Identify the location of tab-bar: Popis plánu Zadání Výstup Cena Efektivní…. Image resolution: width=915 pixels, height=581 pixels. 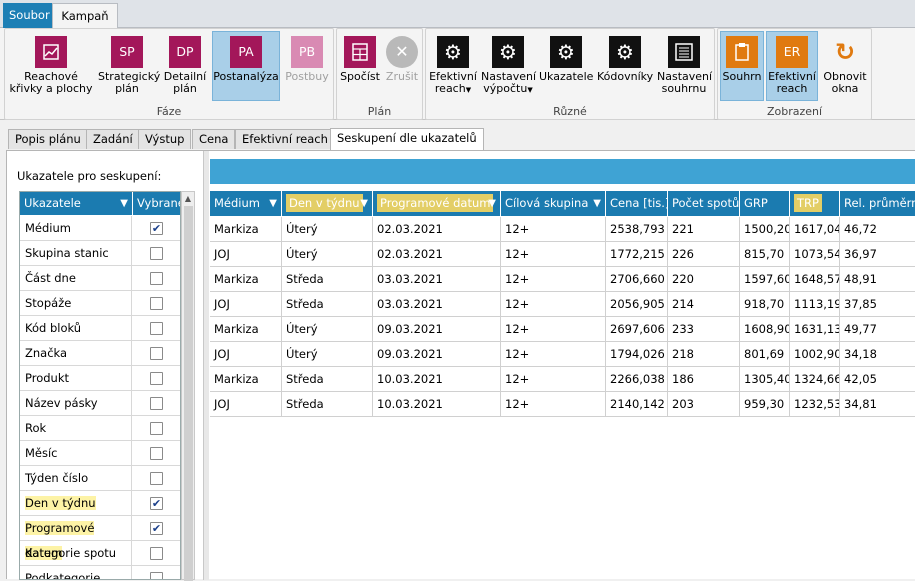
(457, 137).